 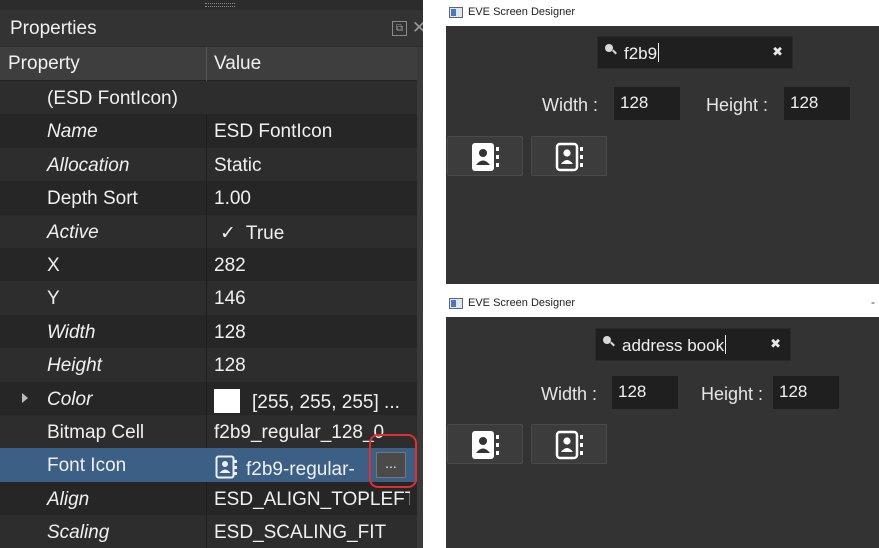 What do you see at coordinates (71, 332) in the screenshot?
I see `property-name: Width` at bounding box center [71, 332].